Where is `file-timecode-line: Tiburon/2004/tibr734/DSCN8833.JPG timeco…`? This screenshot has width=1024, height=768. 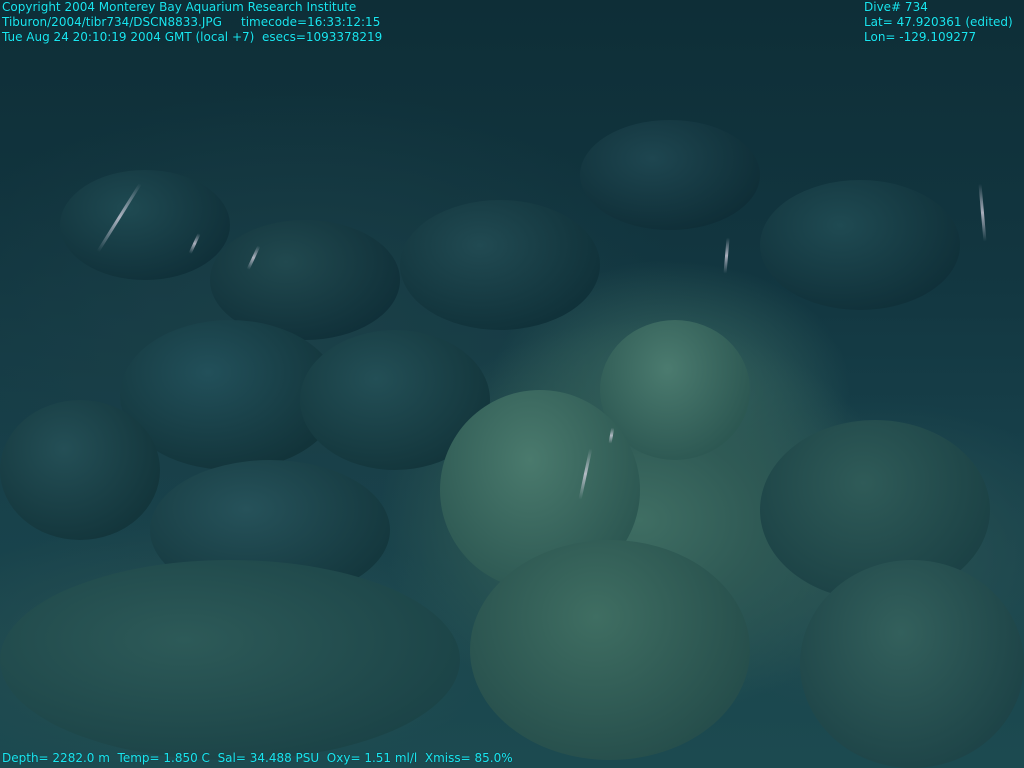
file-timecode-line: Tiburon/2004/tibr734/DSCN8833.JPG timeco… is located at coordinates (191, 22).